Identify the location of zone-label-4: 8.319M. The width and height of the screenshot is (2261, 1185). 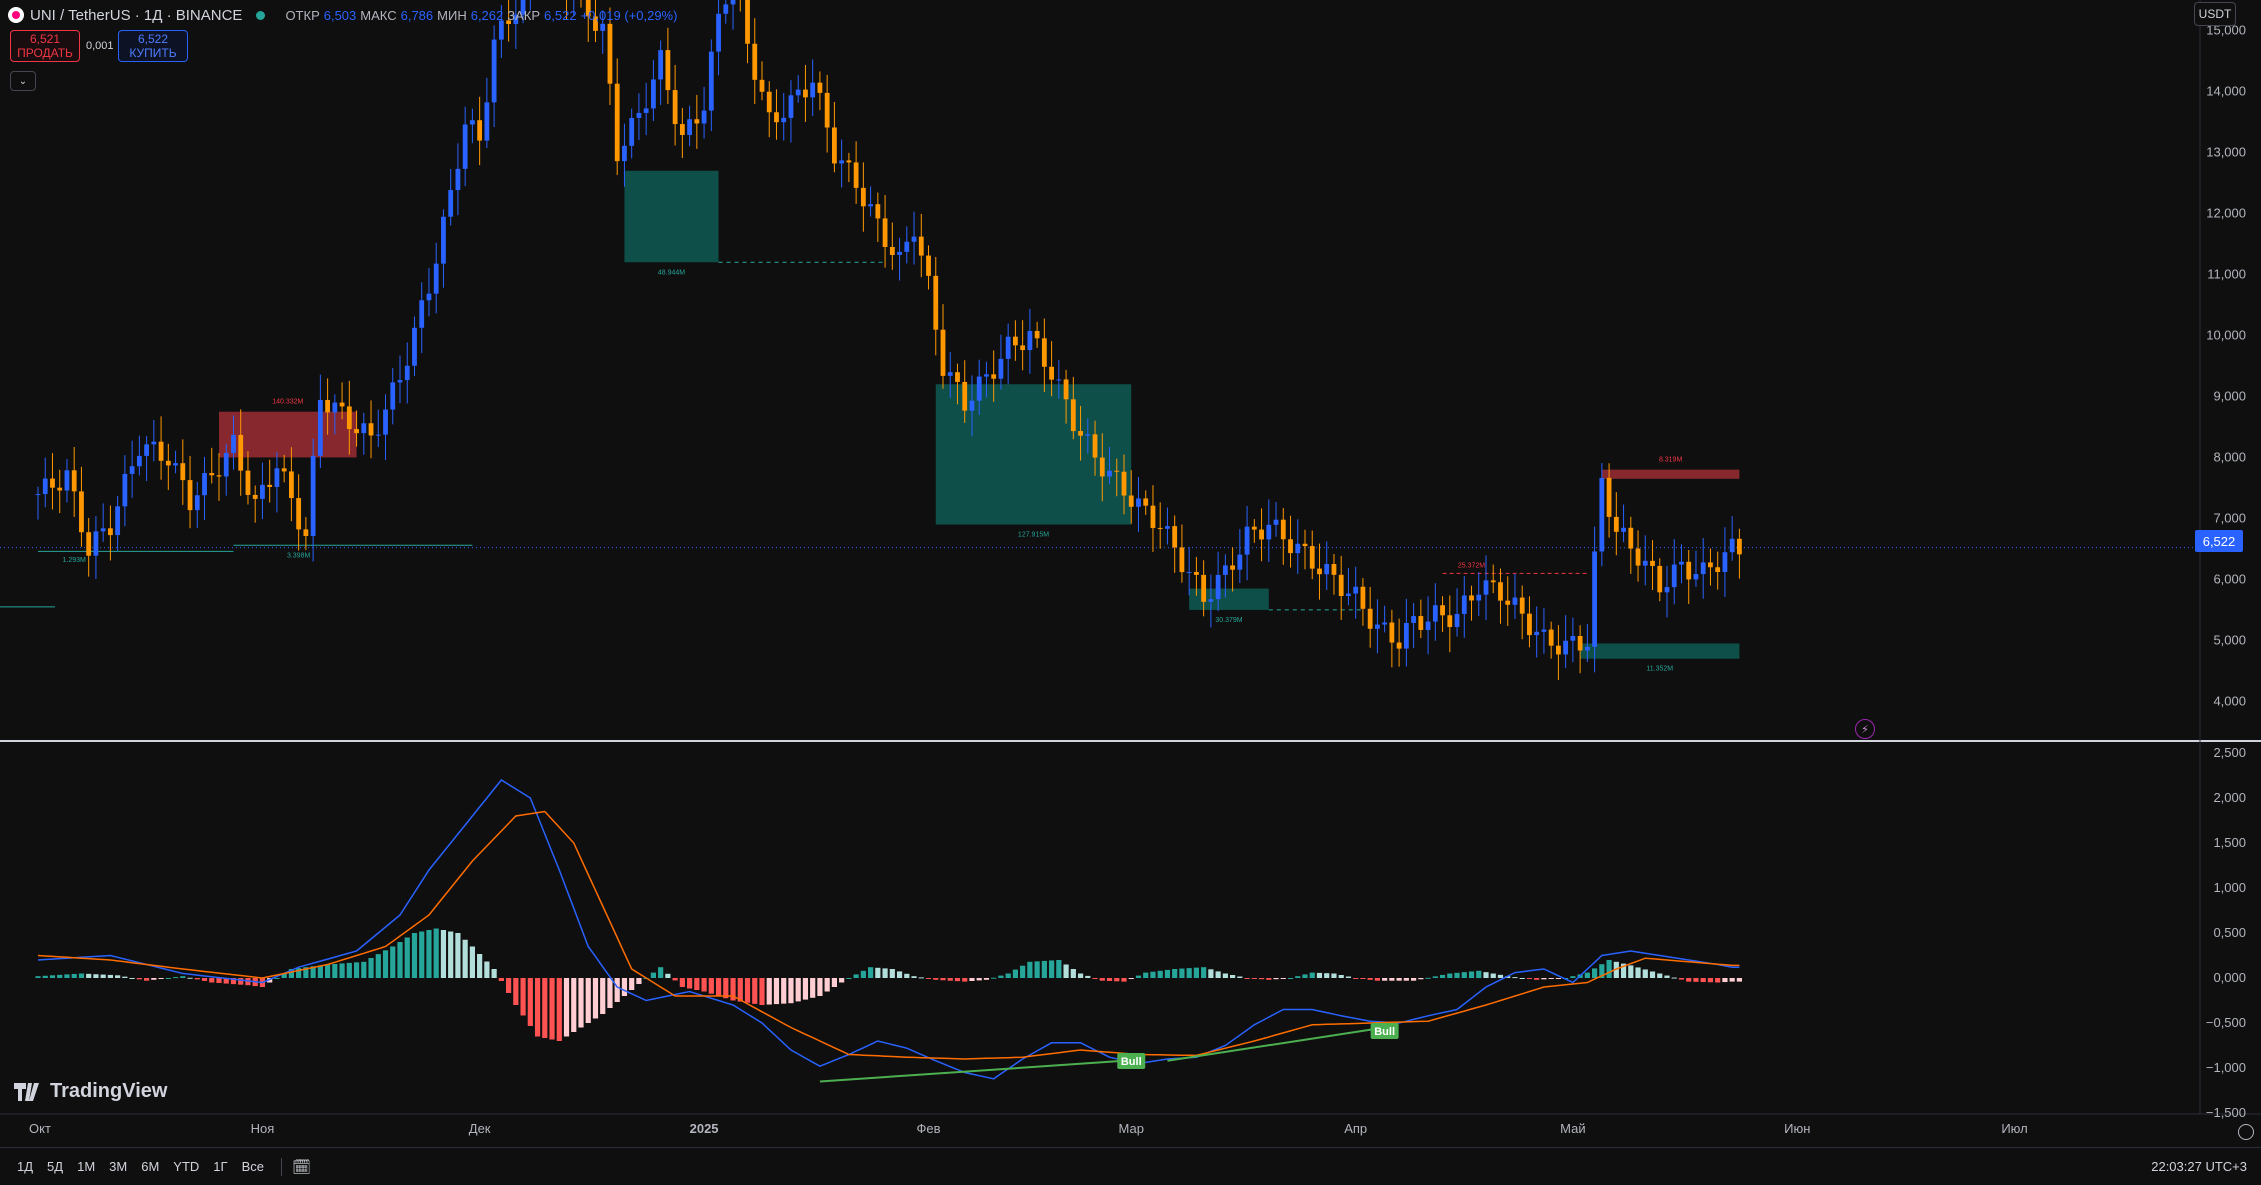
(1671, 460).